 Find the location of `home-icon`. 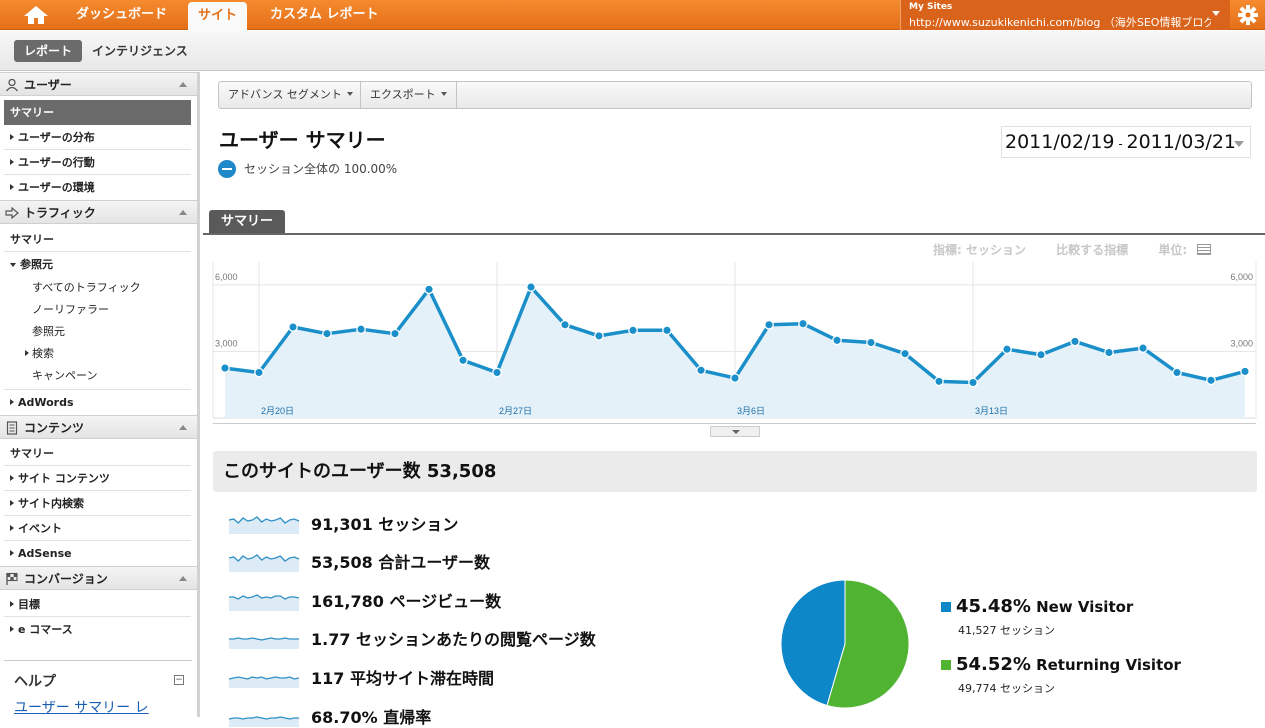

home-icon is located at coordinates (36, 15).